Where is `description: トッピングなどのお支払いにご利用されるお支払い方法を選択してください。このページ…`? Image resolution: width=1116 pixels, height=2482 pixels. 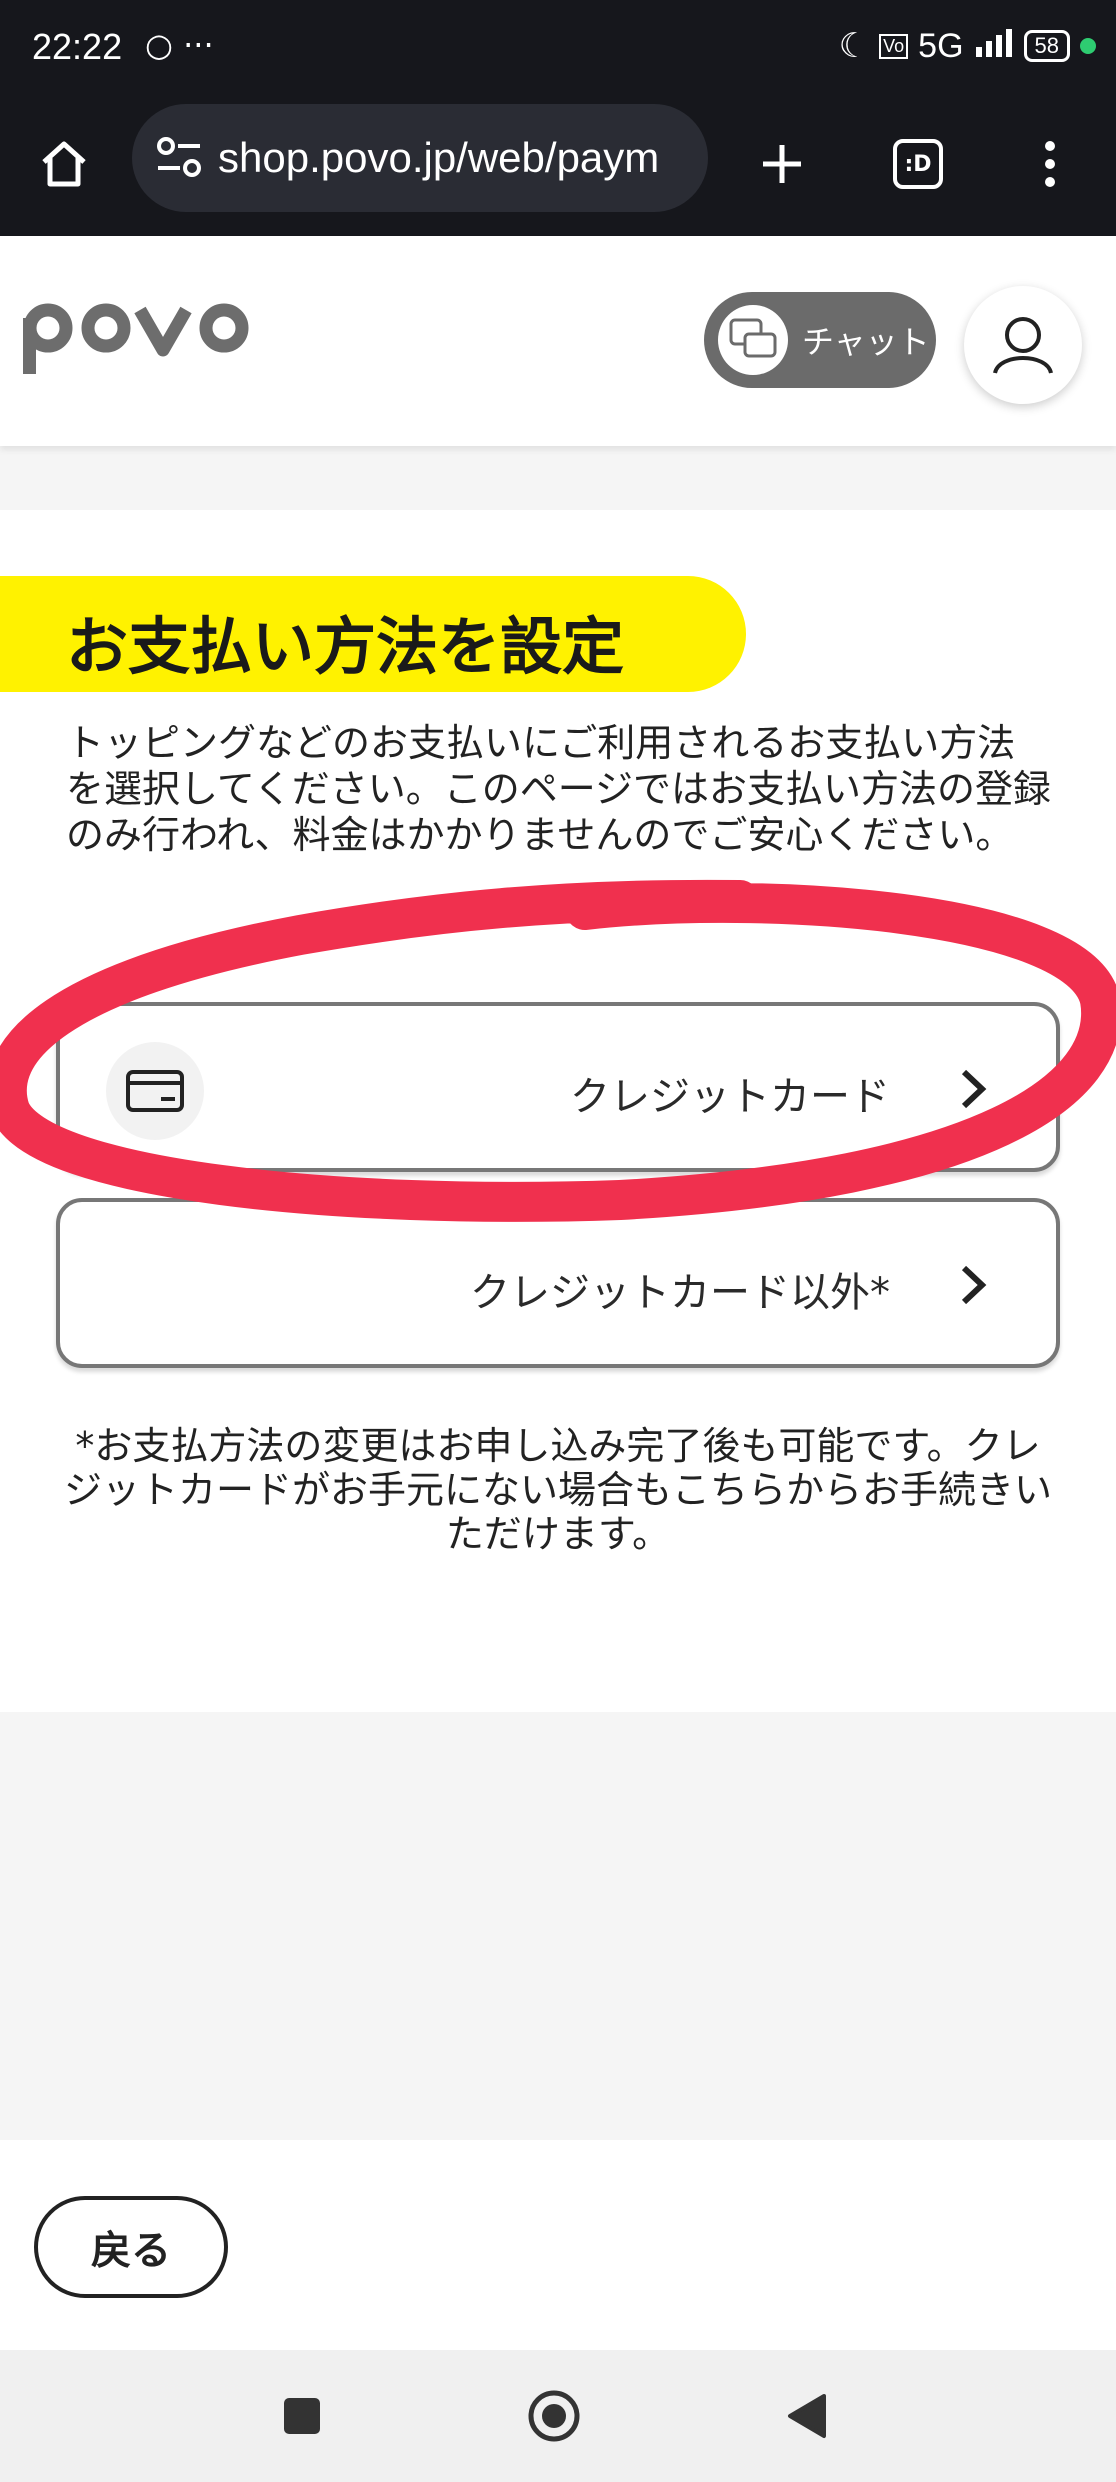 description: トッピングなどのお支払いにご利用されるお支払い方法を選択してください。このページ… is located at coordinates (558, 789).